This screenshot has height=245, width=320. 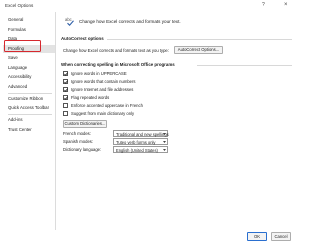 What do you see at coordinates (263, 5) in the screenshot?
I see `help-button: ?` at bounding box center [263, 5].